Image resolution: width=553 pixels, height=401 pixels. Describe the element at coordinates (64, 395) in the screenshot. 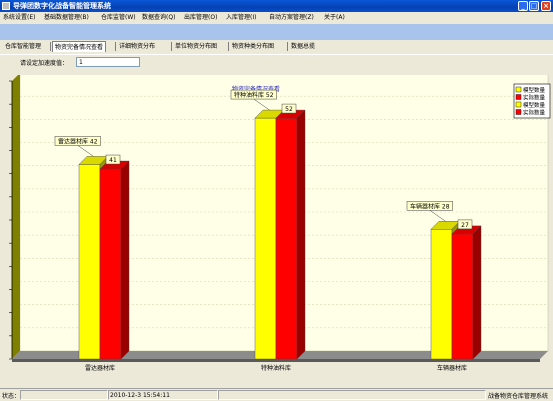

I see `status-cell-message` at that location.